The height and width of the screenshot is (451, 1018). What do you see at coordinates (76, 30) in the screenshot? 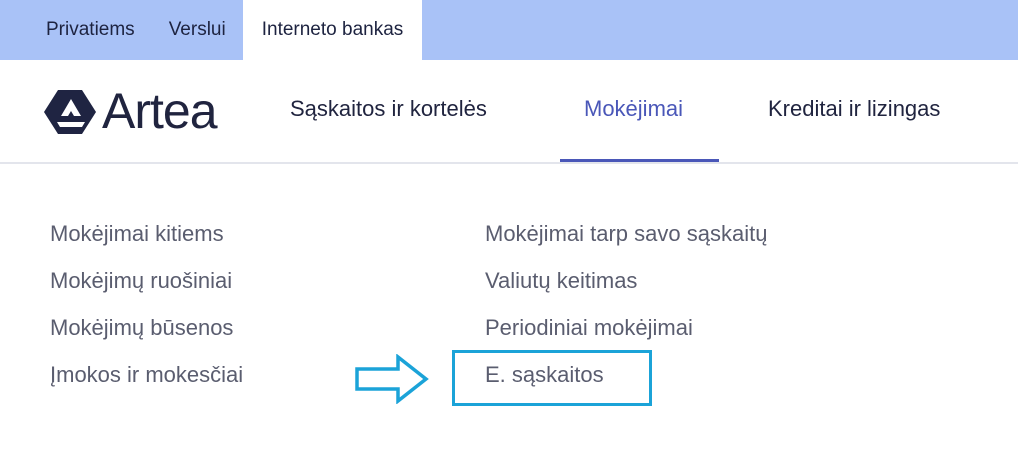
I see `tab-privatiems: Privatiems` at bounding box center [76, 30].